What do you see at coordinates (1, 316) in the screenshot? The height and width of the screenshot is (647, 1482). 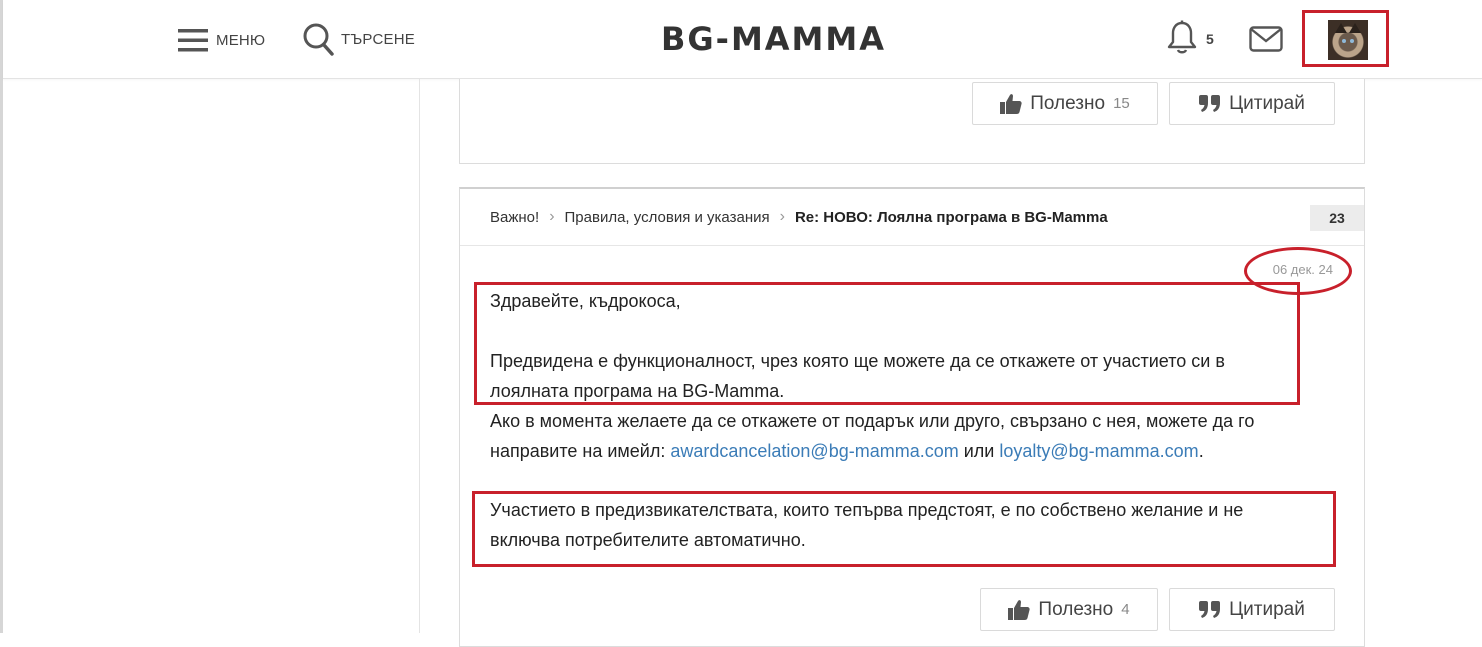 I see `window-edge` at bounding box center [1, 316].